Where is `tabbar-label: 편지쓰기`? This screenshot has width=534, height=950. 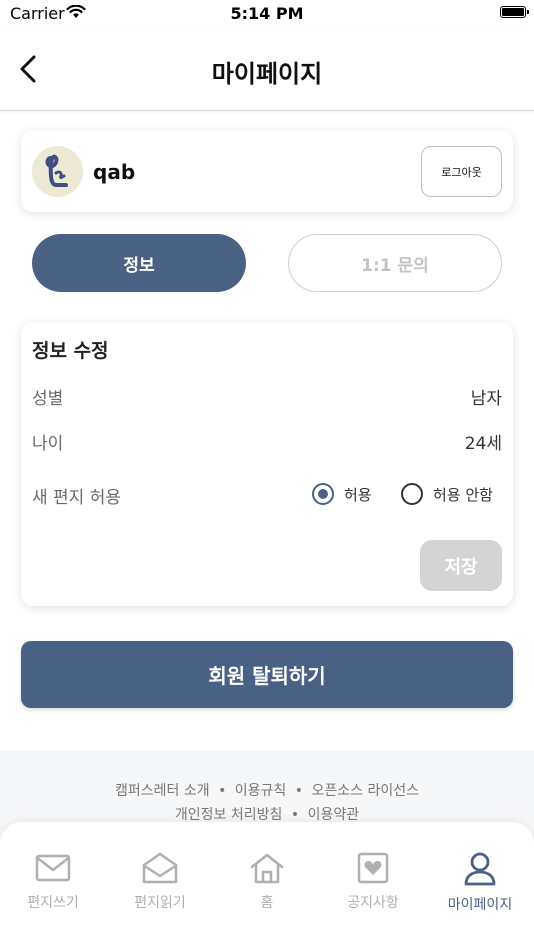 tabbar-label: 편지쓰기 is located at coordinates (53, 903).